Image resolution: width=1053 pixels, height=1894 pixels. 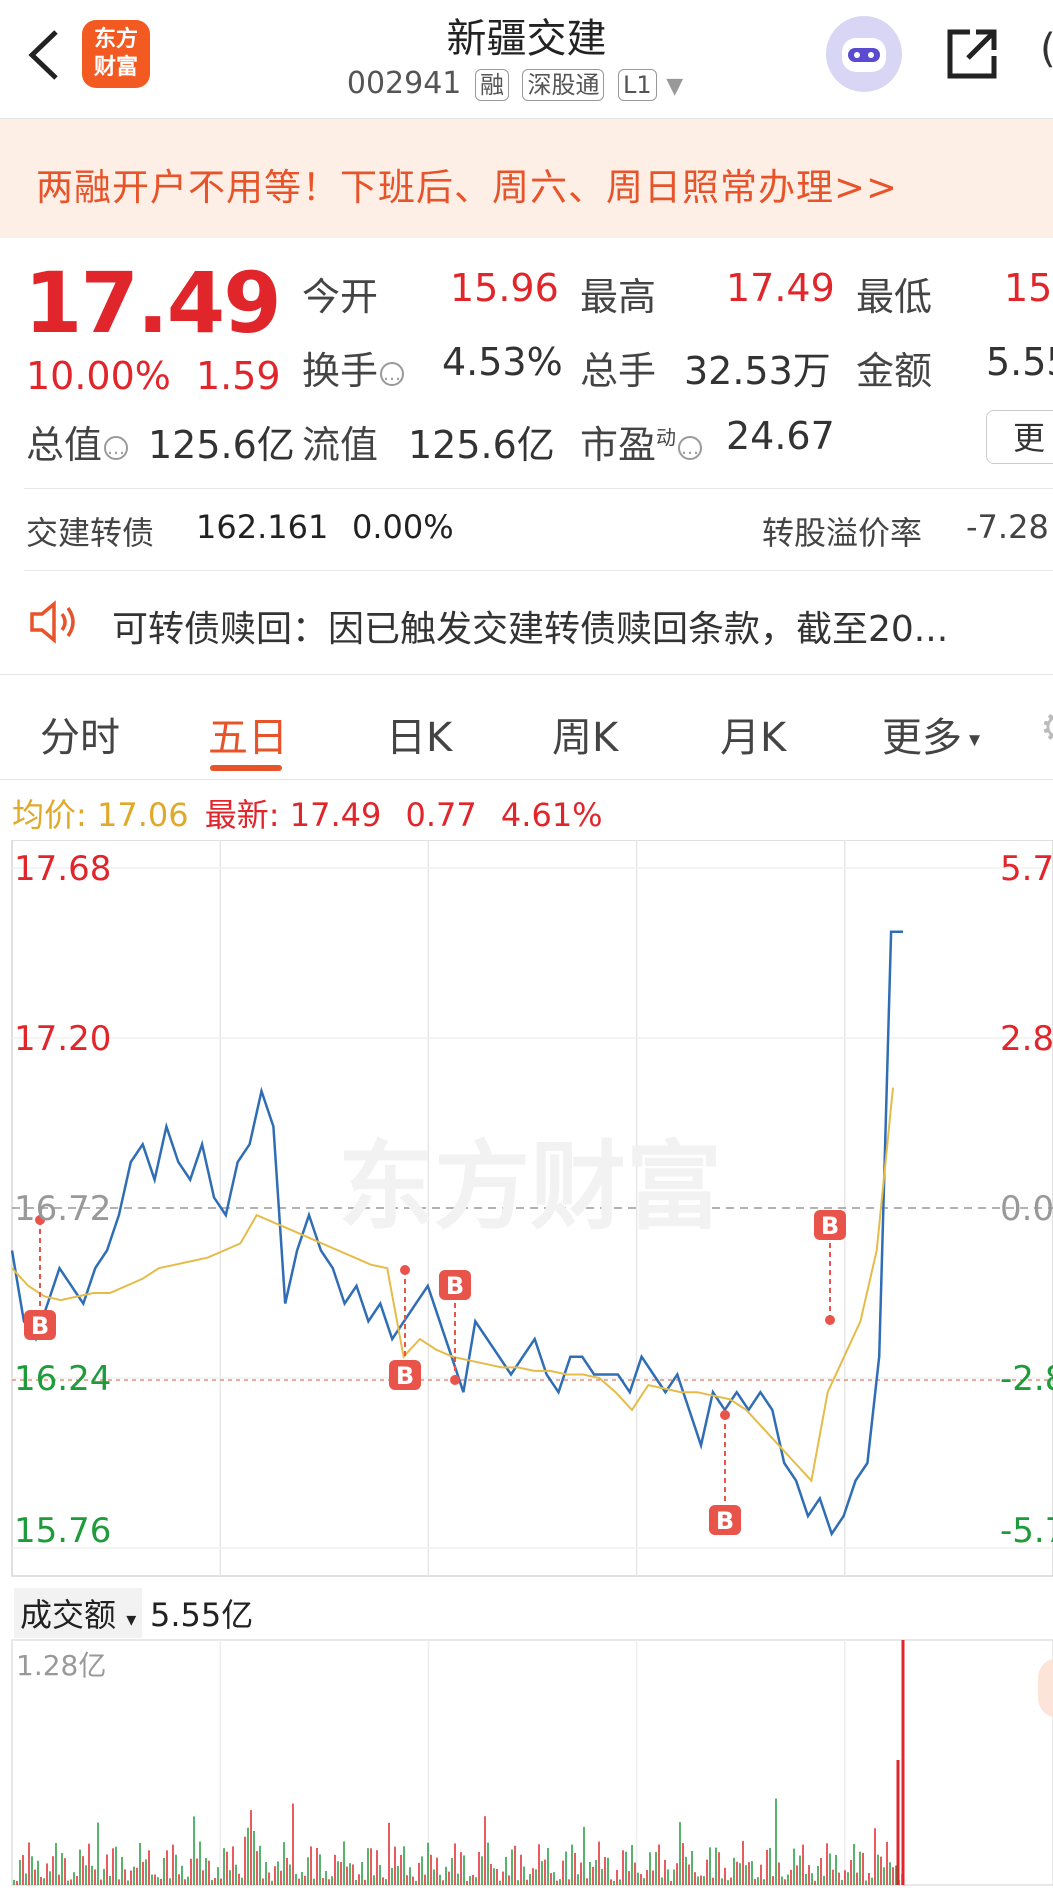 What do you see at coordinates (52, 622) in the screenshot?
I see `speaker-icon` at bounding box center [52, 622].